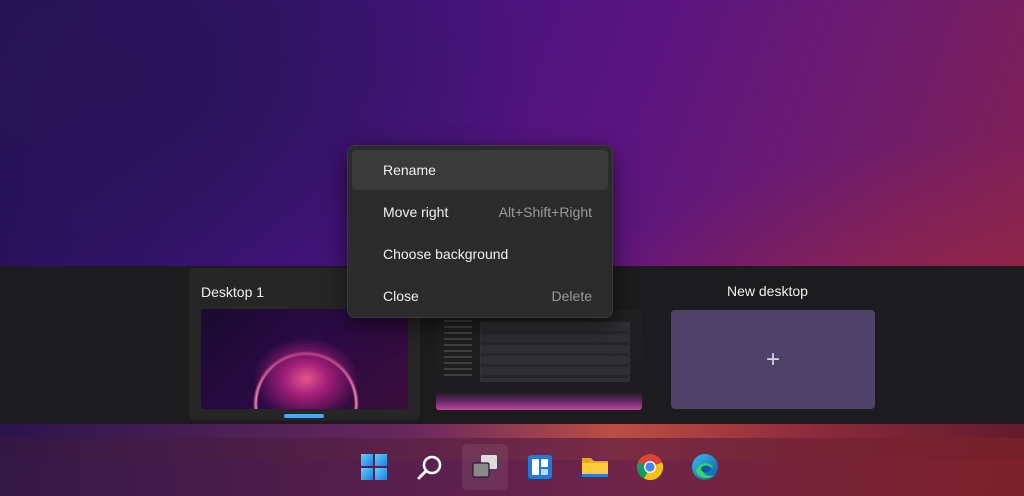 Image resolution: width=1024 pixels, height=496 pixels. I want to click on window-preview-sidebar, so click(458, 348).